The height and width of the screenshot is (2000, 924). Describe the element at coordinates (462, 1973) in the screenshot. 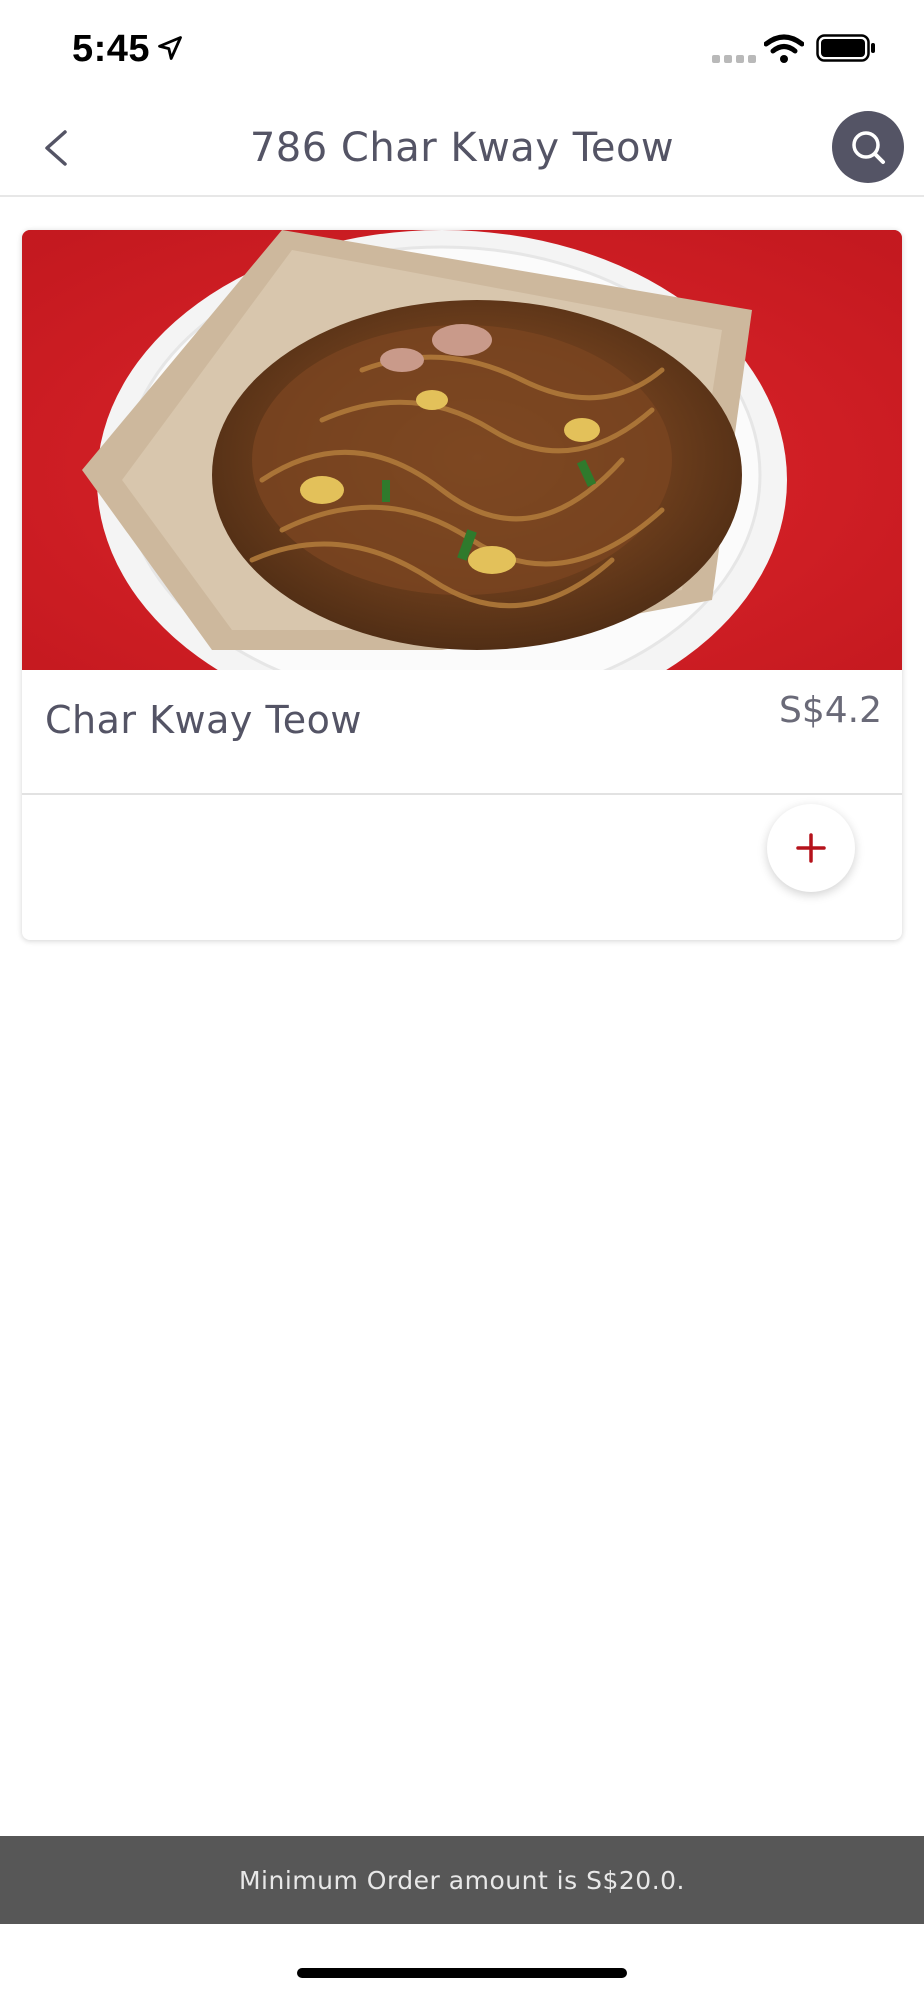

I see `home-indicator` at that location.